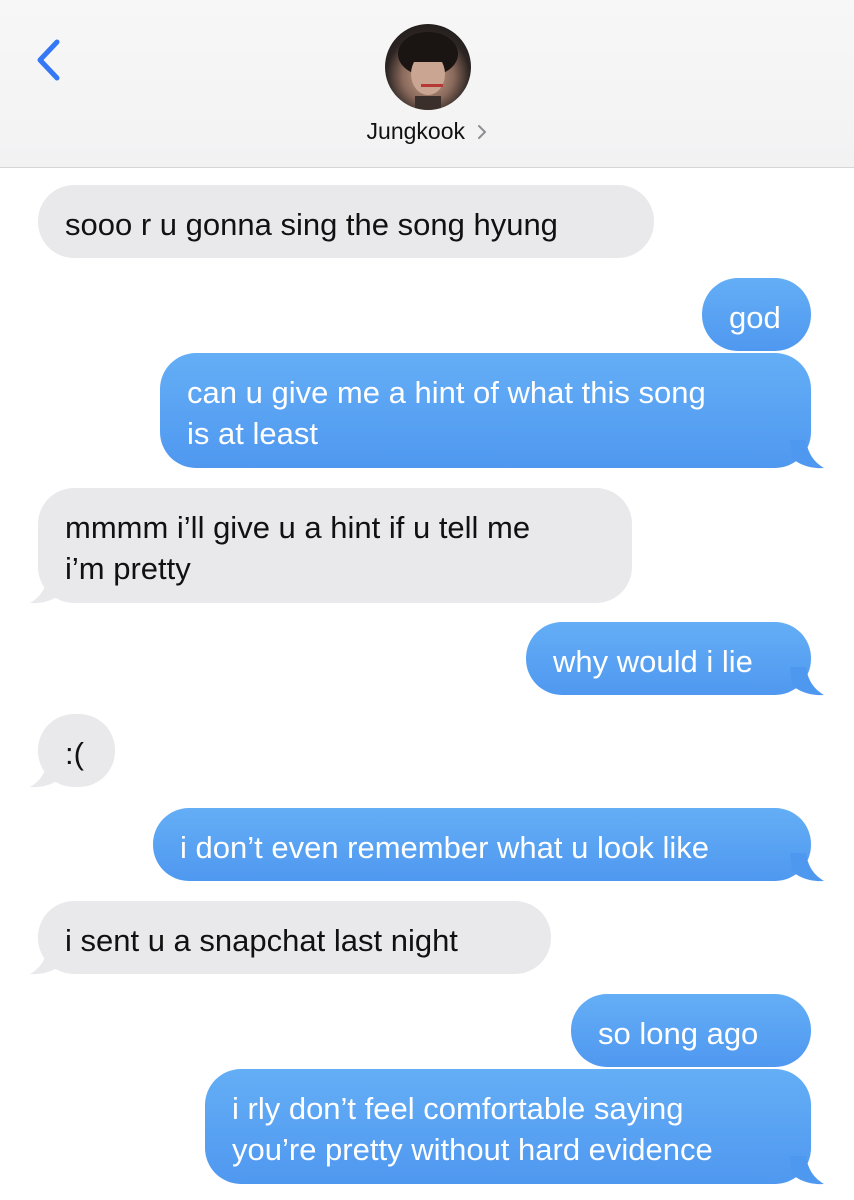 The height and width of the screenshot is (1200, 854). What do you see at coordinates (482, 131) in the screenshot?
I see `chevron-right-icon` at bounding box center [482, 131].